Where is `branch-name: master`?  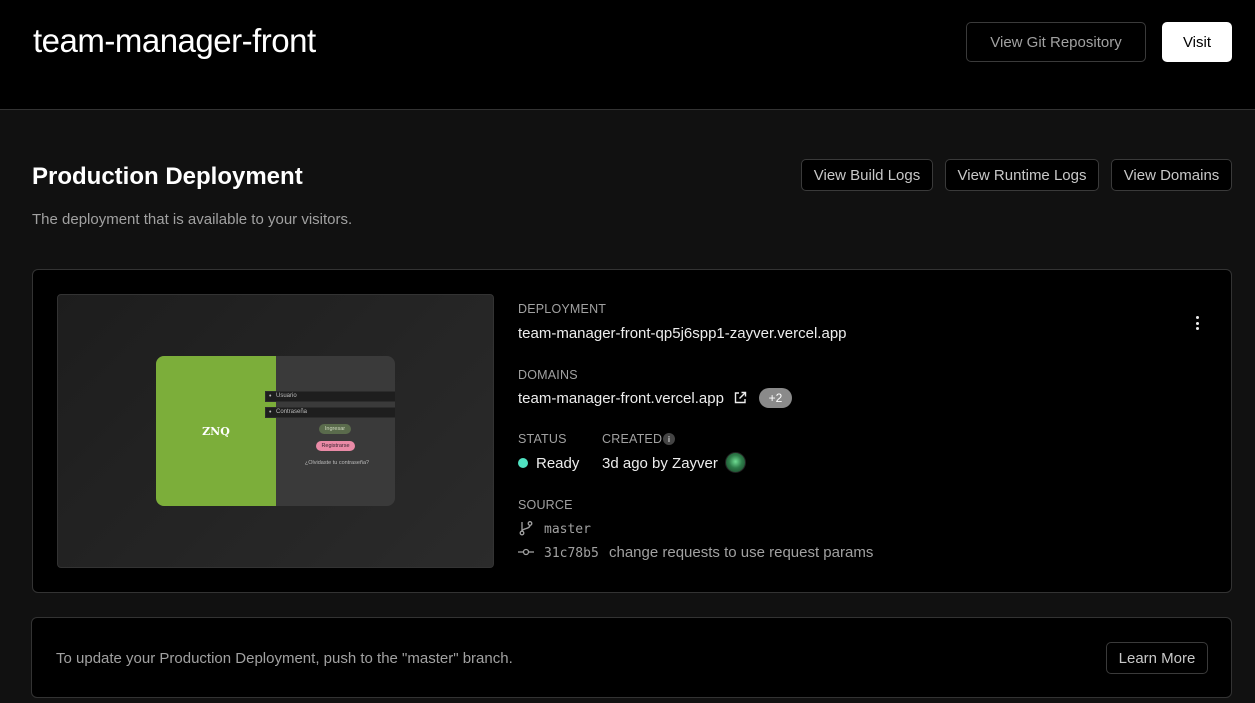 branch-name: master is located at coordinates (567, 529).